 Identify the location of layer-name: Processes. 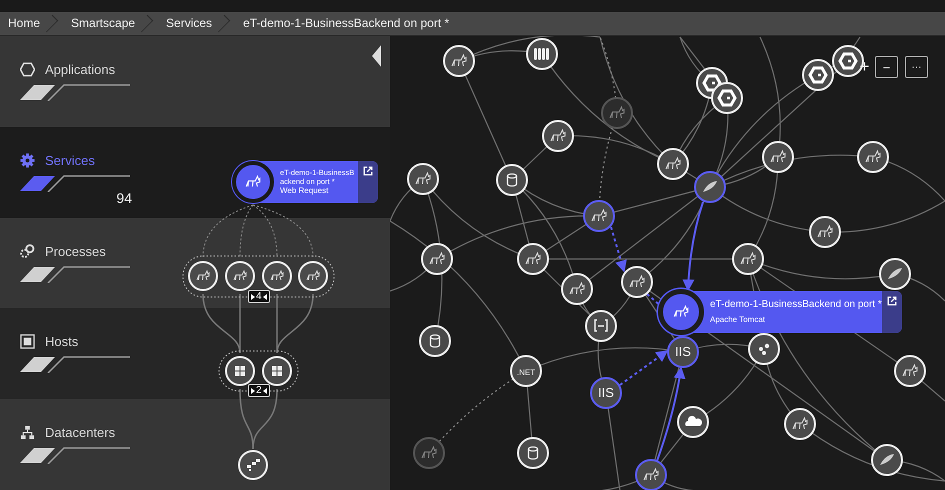
(75, 251).